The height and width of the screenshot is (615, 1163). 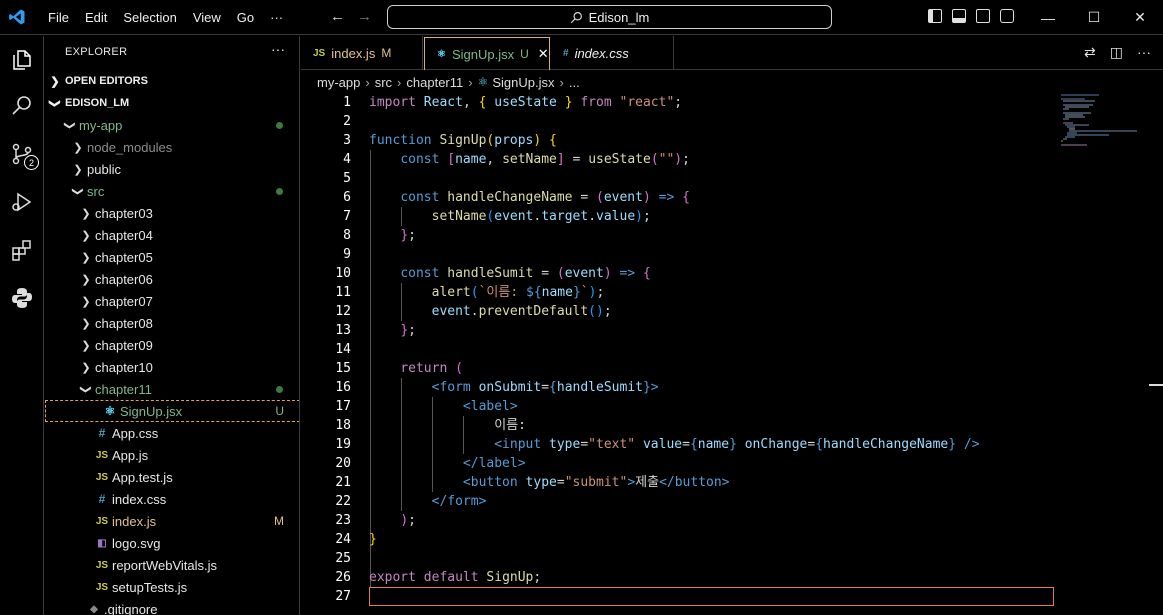 What do you see at coordinates (245, 17) in the screenshot?
I see `menu-item-go: Go` at bounding box center [245, 17].